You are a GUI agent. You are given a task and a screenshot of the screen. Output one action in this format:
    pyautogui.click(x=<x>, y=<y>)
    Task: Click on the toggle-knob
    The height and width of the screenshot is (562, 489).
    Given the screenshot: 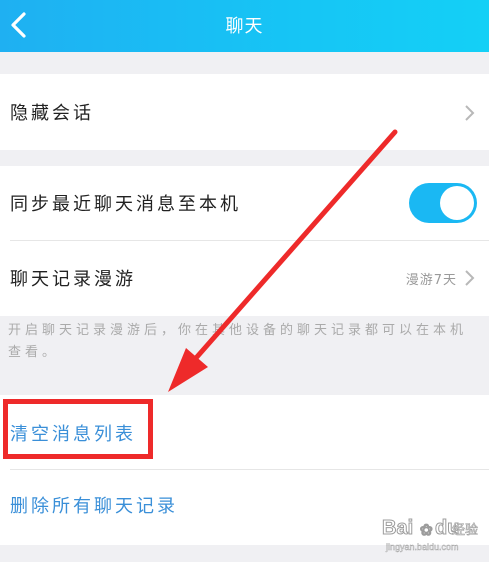 What is the action you would take?
    pyautogui.click(x=457, y=203)
    